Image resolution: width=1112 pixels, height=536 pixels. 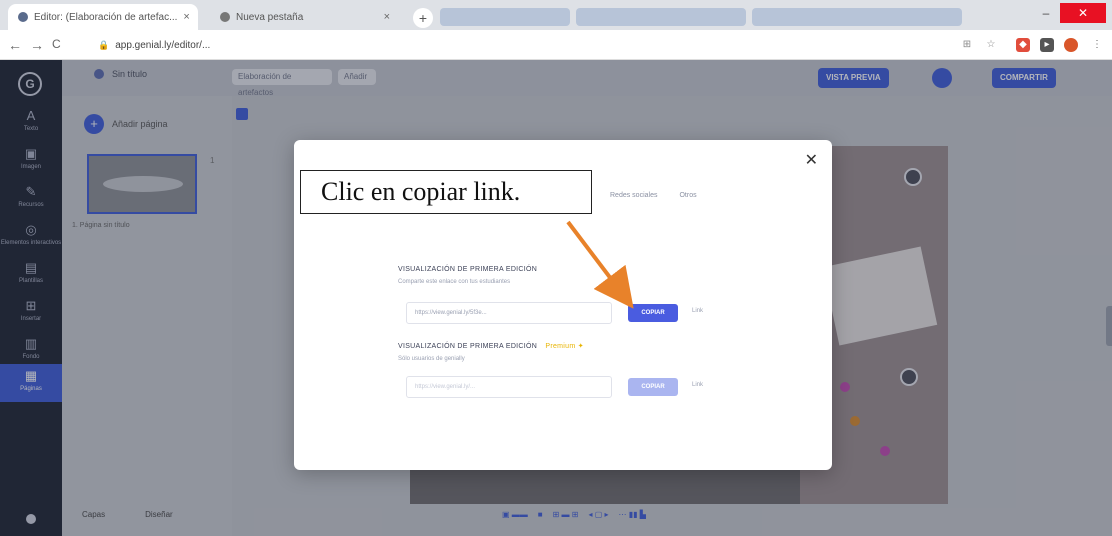 What do you see at coordinates (653, 387) in the screenshot?
I see `copy-link-button-disabled: COPIAR` at bounding box center [653, 387].